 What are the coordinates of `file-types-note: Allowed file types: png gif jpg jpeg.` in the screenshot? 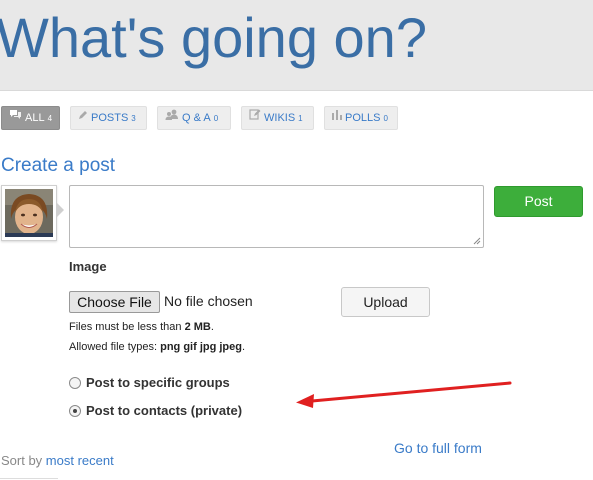 It's located at (157, 347).